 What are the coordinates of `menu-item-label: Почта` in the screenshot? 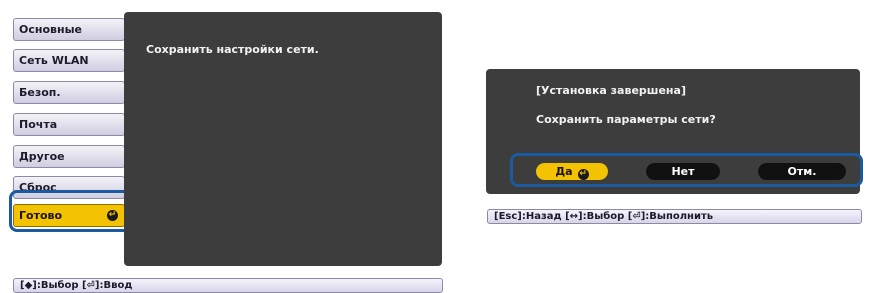 It's located at (38, 124).